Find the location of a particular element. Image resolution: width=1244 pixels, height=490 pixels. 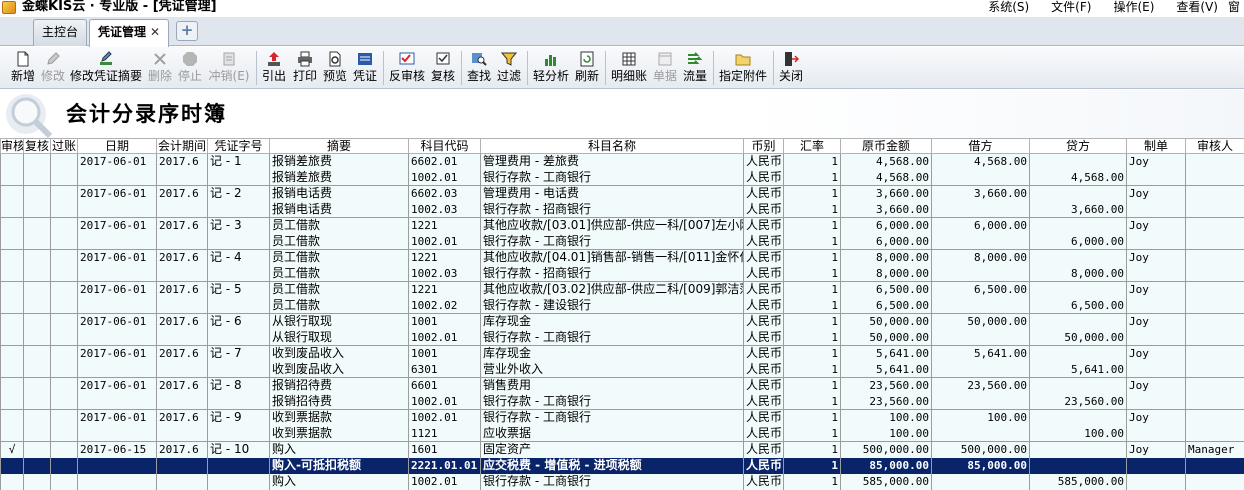

close-button: 关闭 is located at coordinates (791, 68).